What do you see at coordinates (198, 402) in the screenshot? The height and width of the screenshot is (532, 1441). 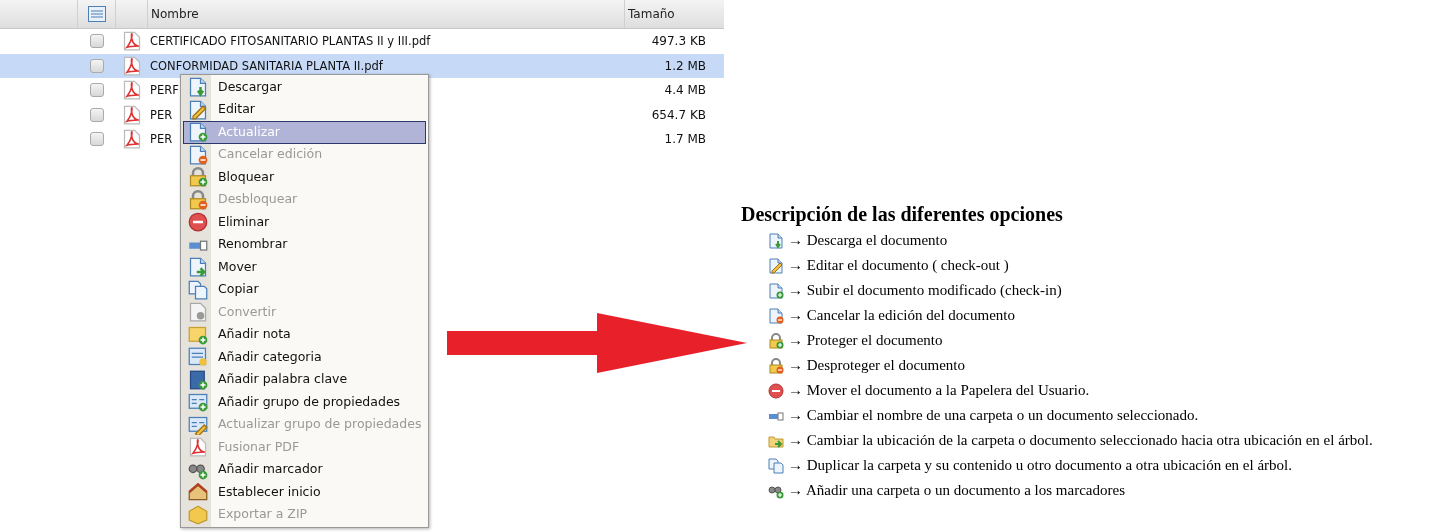 I see `form-plus-icon` at bounding box center [198, 402].